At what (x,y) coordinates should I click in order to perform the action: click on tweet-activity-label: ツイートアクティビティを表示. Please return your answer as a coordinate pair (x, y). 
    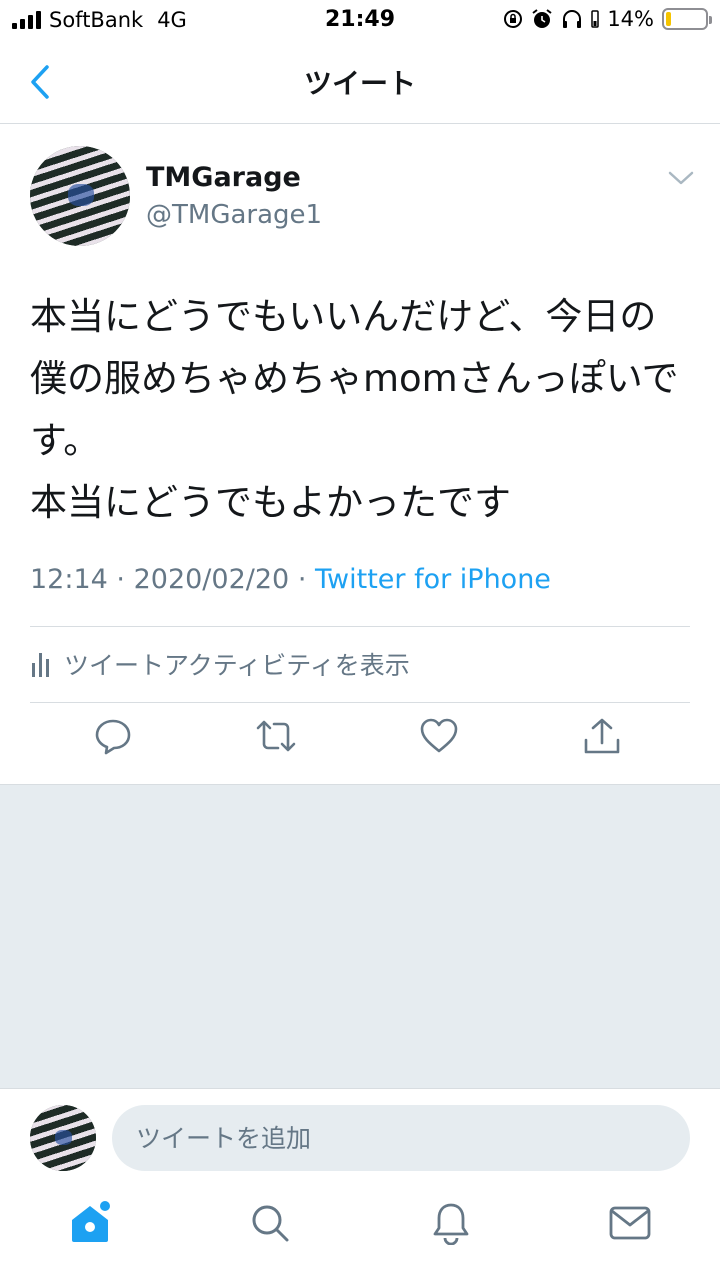
    Looking at the image, I should click on (237, 665).